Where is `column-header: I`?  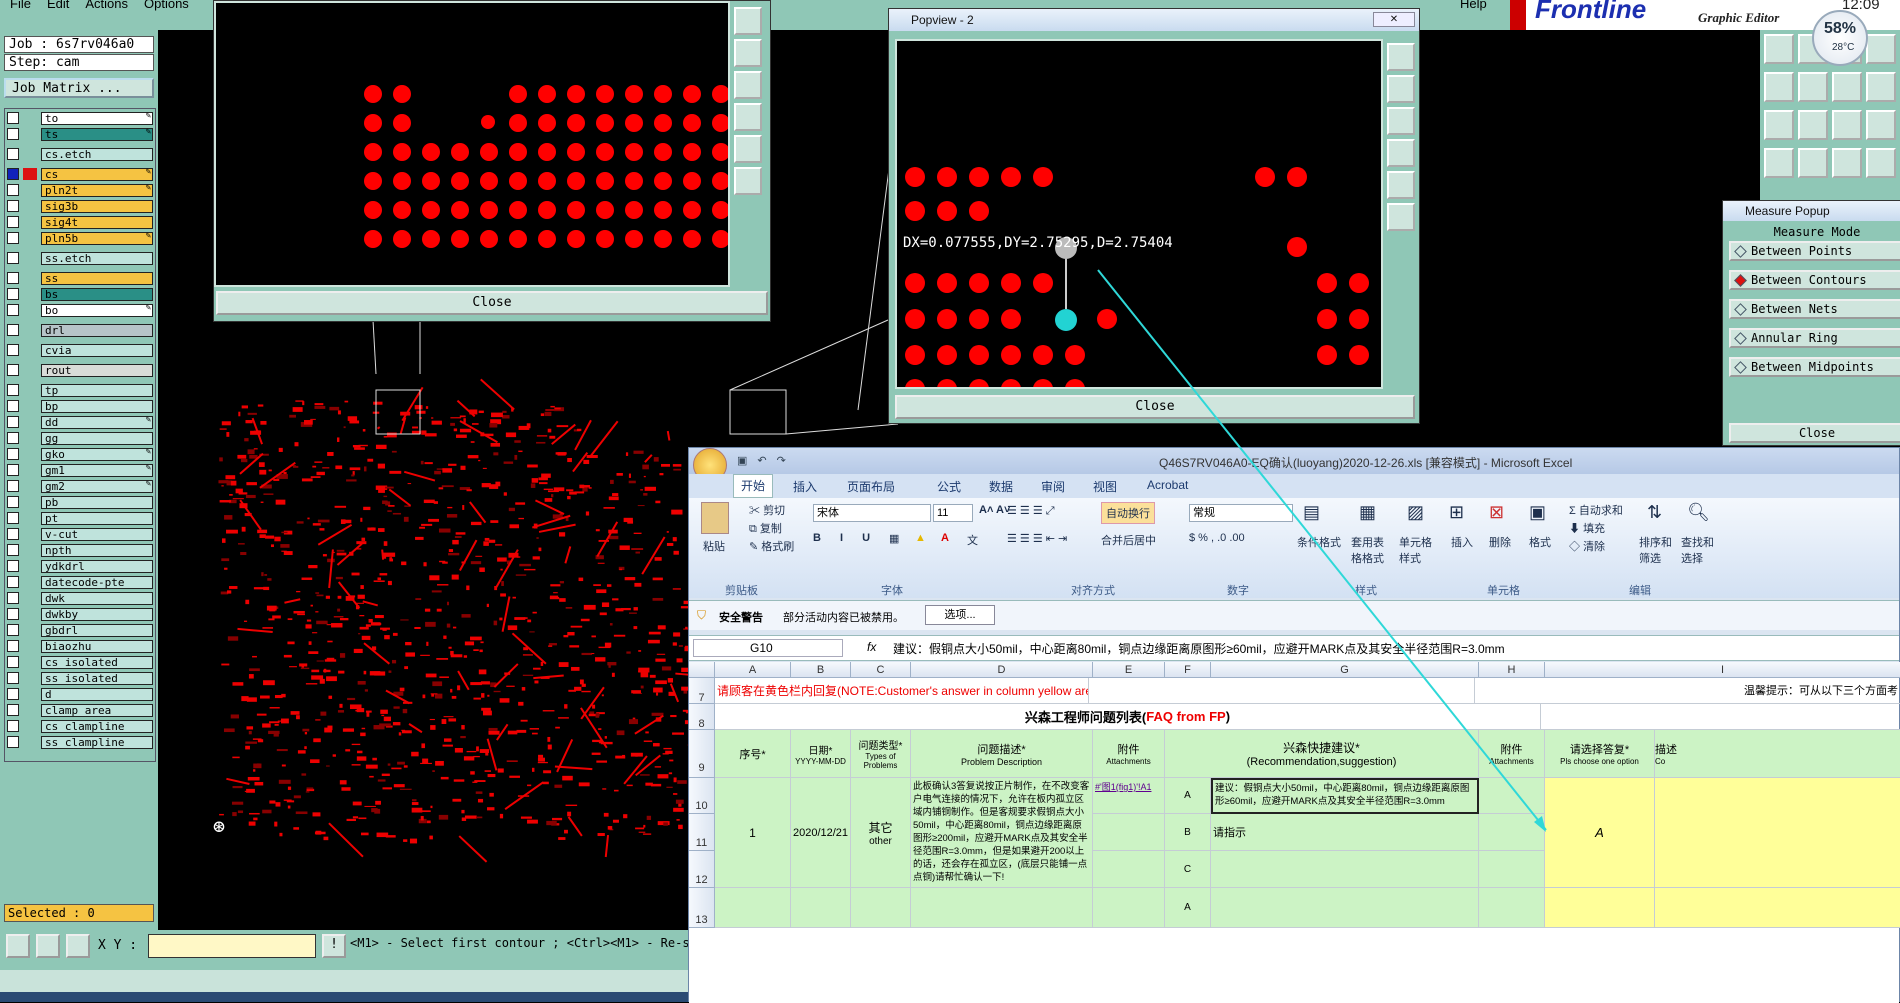
column-header: I is located at coordinates (1722, 670).